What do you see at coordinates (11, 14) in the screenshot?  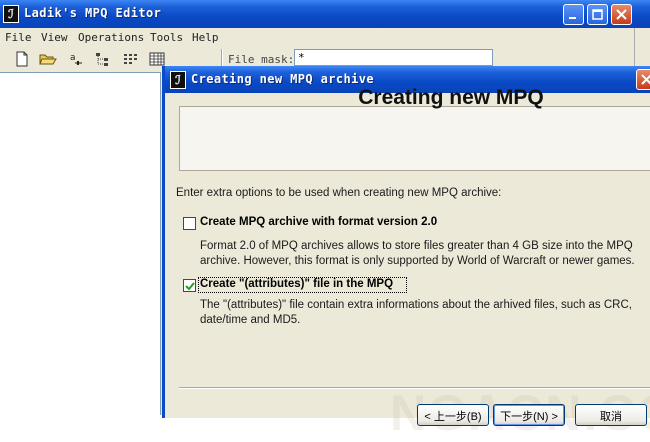 I see `app-icon: ℐ` at bounding box center [11, 14].